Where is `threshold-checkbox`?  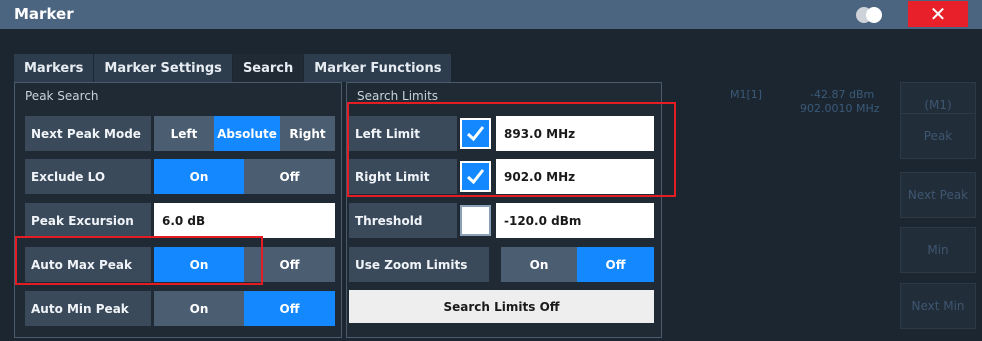
threshold-checkbox is located at coordinates (475, 220).